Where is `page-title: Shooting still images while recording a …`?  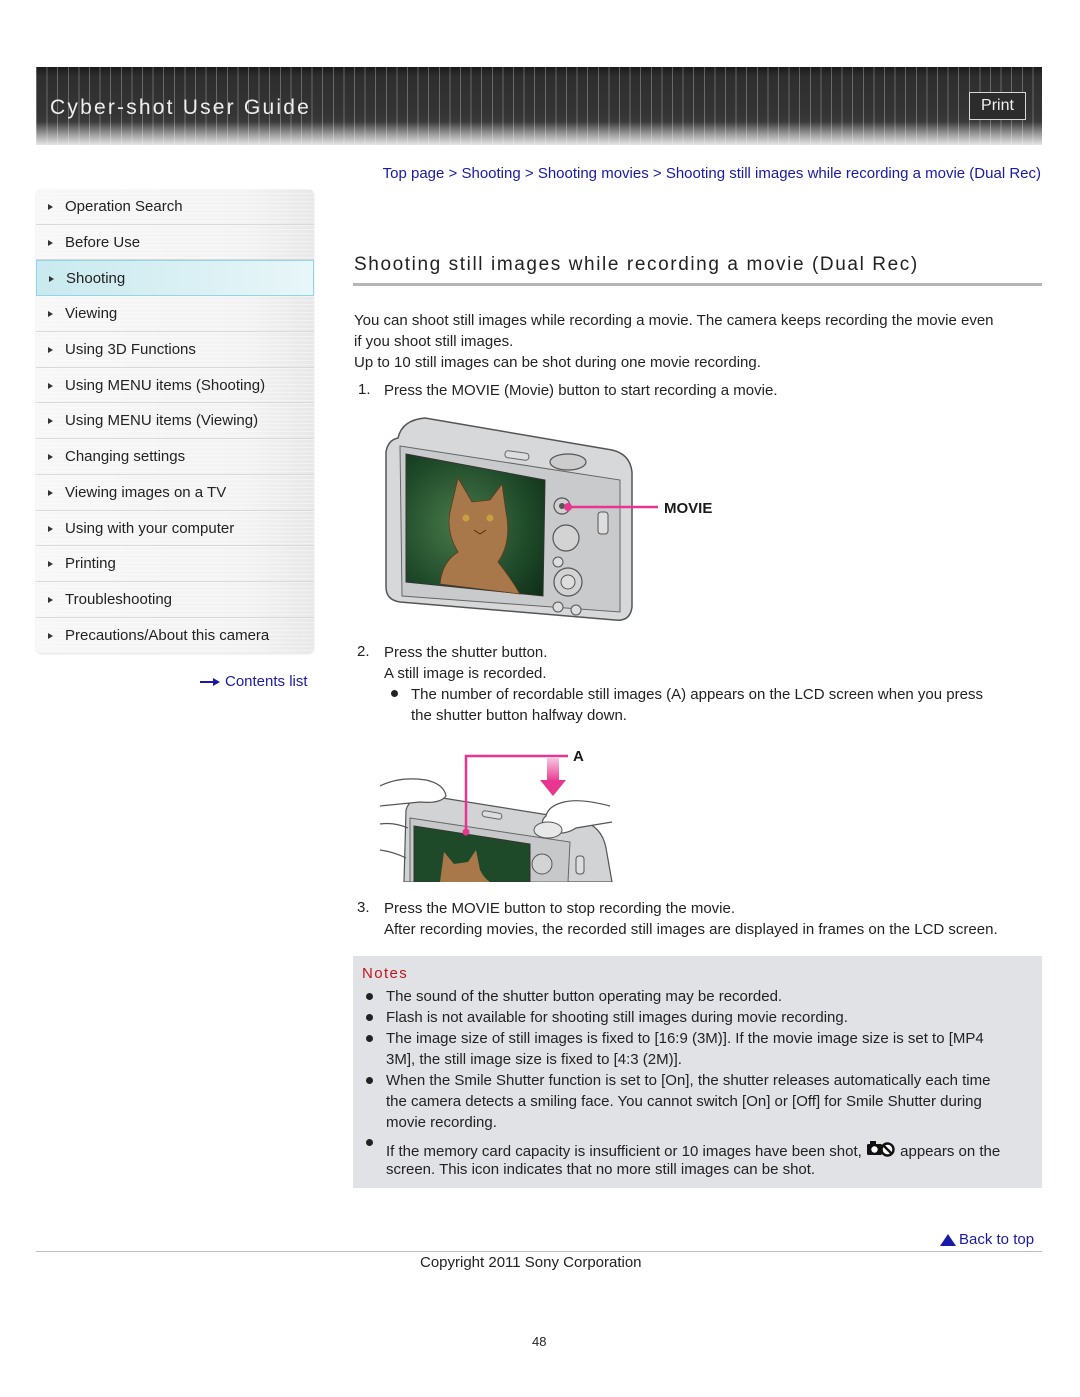 page-title: Shooting still images while recording a … is located at coordinates (636, 264).